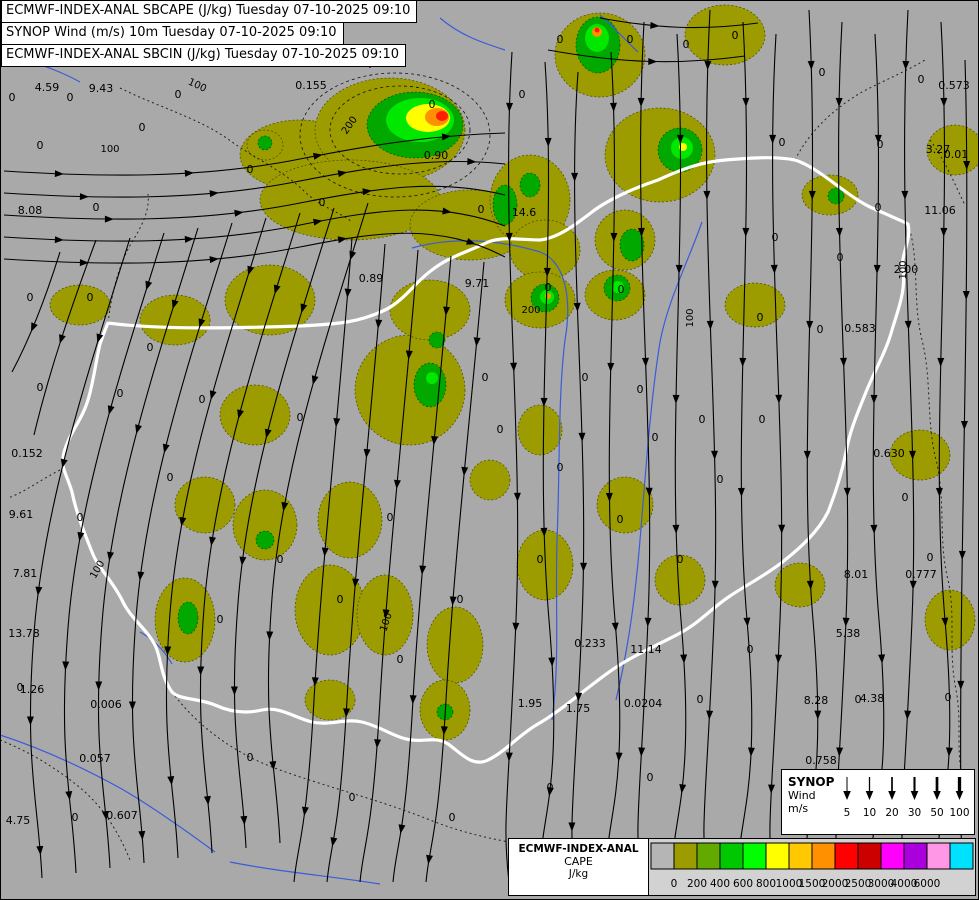 Image resolution: width=979 pixels, height=900 pixels. Describe the element at coordinates (906, 798) in the screenshot. I see `wind-speed-scale: 5 10 20 30 50 100` at that location.